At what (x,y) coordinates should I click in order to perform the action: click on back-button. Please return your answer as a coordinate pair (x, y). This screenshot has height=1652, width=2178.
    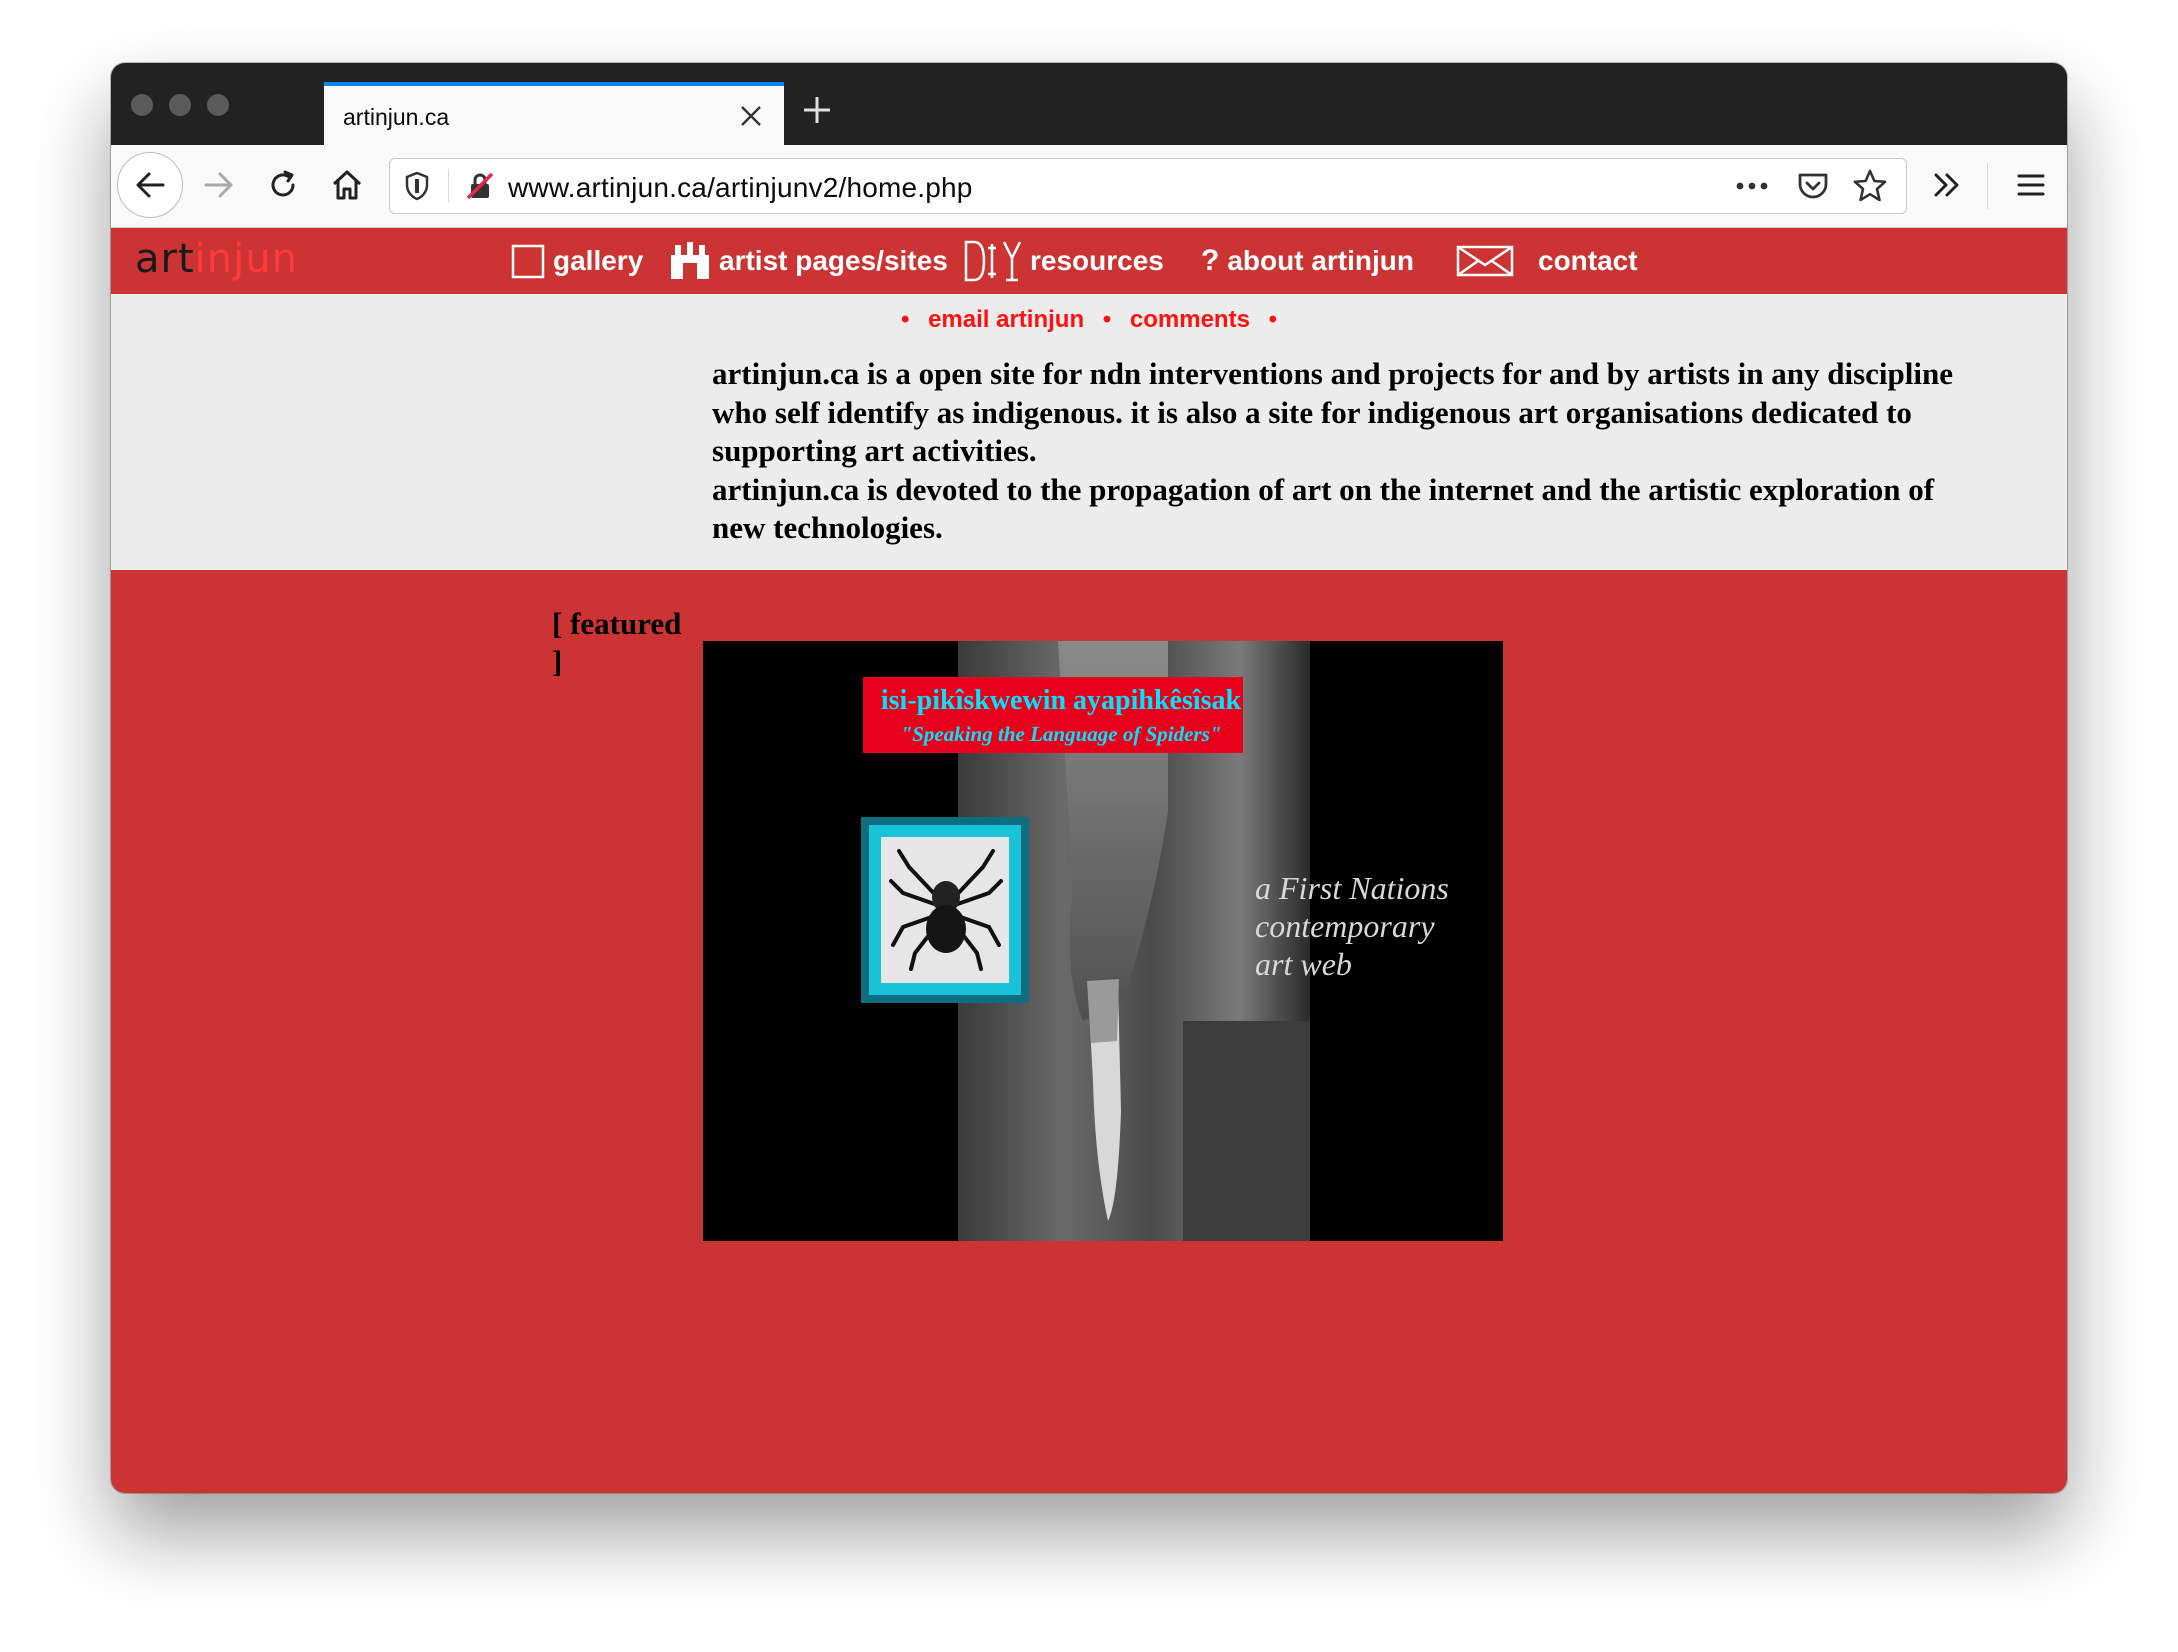
    Looking at the image, I should click on (150, 185).